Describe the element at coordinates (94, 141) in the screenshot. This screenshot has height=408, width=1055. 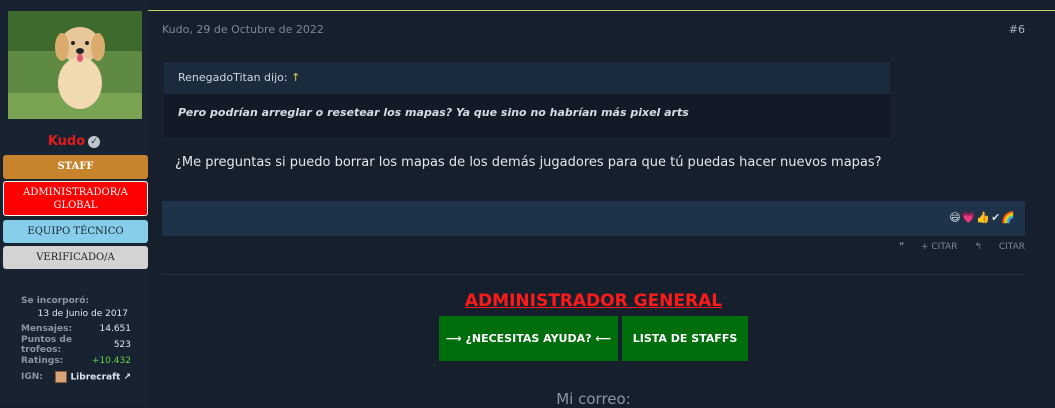
I see `verified-icon: ✓` at that location.